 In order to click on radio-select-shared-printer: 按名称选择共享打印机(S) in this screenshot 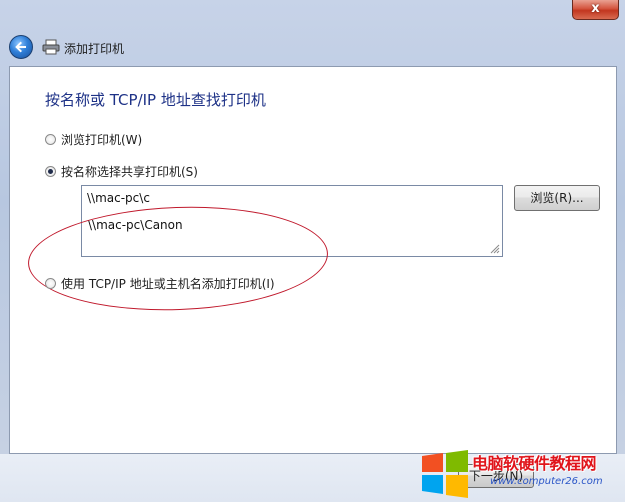, I will do `click(121, 171)`.